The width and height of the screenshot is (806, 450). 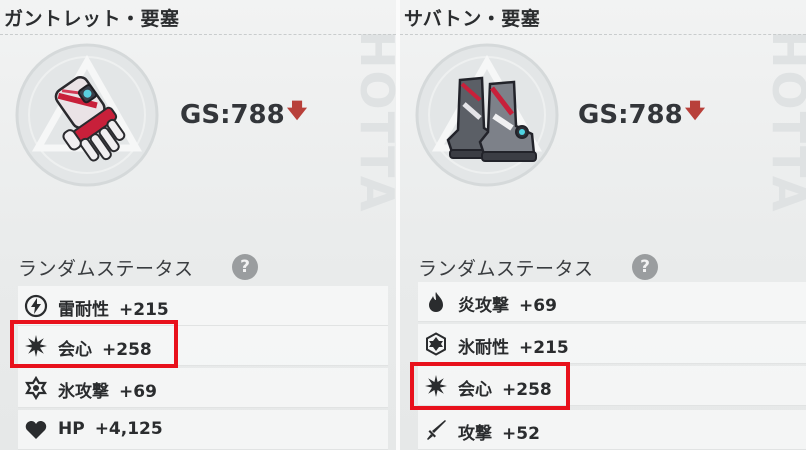 What do you see at coordinates (483, 306) in the screenshot?
I see `stat-name: 炎攻撃` at bounding box center [483, 306].